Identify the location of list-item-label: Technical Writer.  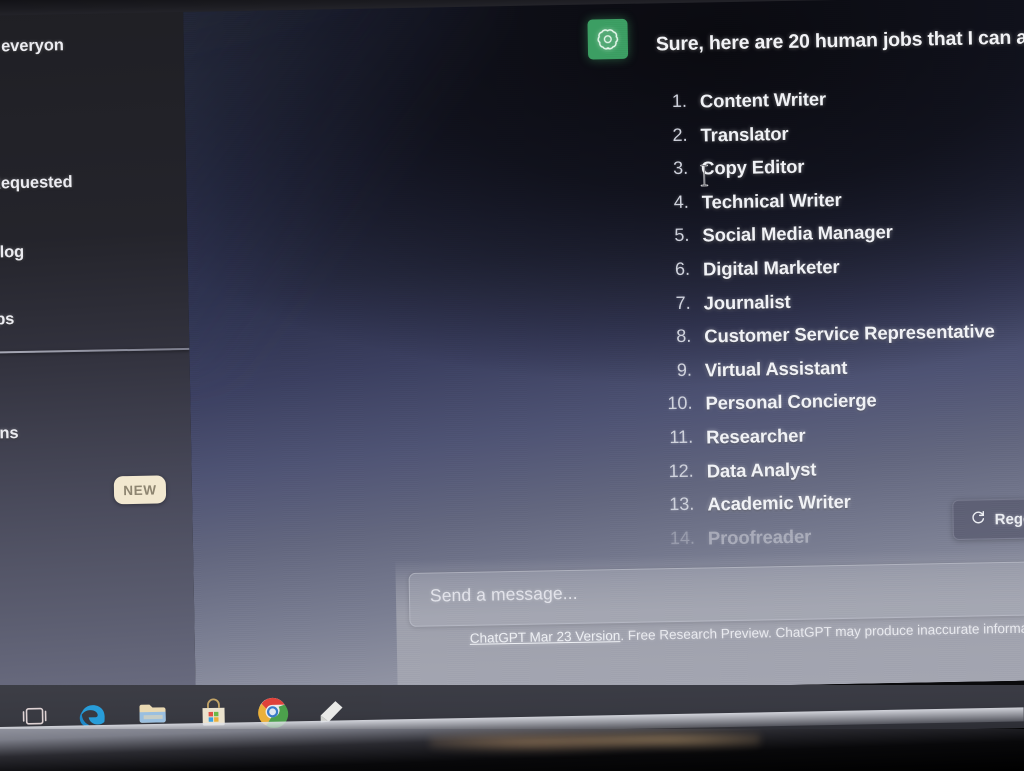
(771, 200).